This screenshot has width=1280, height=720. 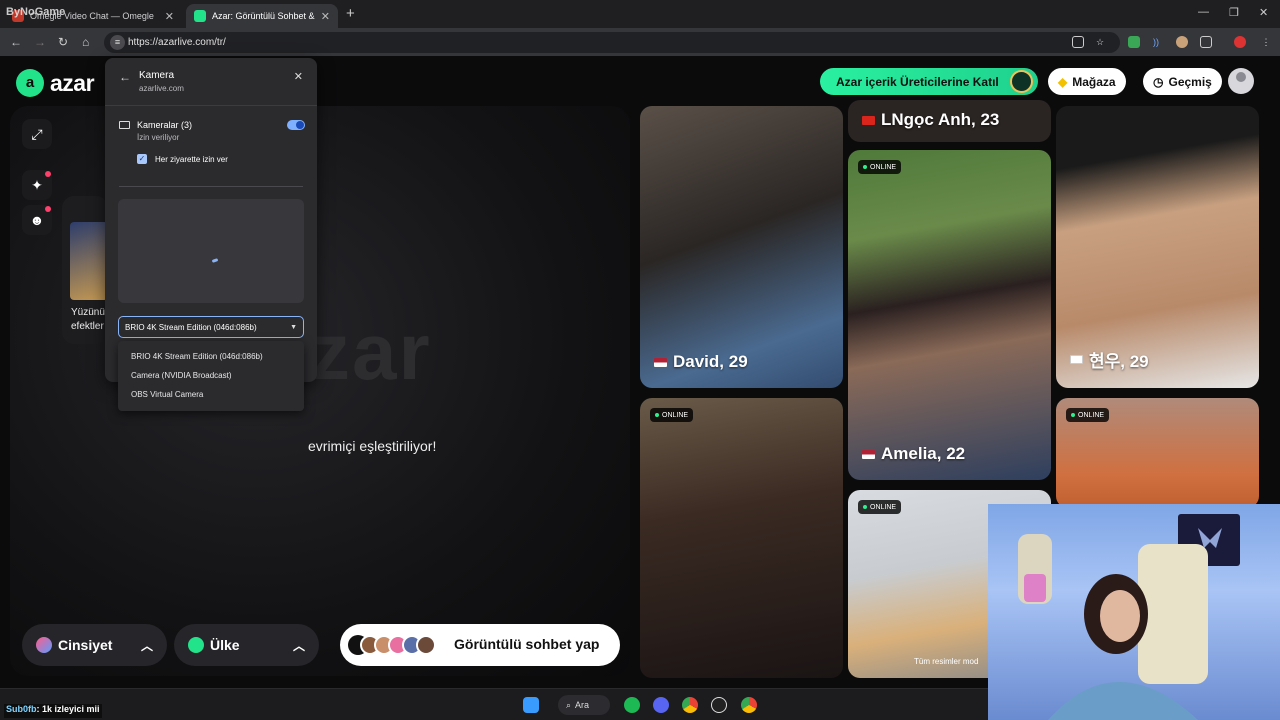 What do you see at coordinates (87, 326) in the screenshot?
I see `promo-label-line2: efektler` at bounding box center [87, 326].